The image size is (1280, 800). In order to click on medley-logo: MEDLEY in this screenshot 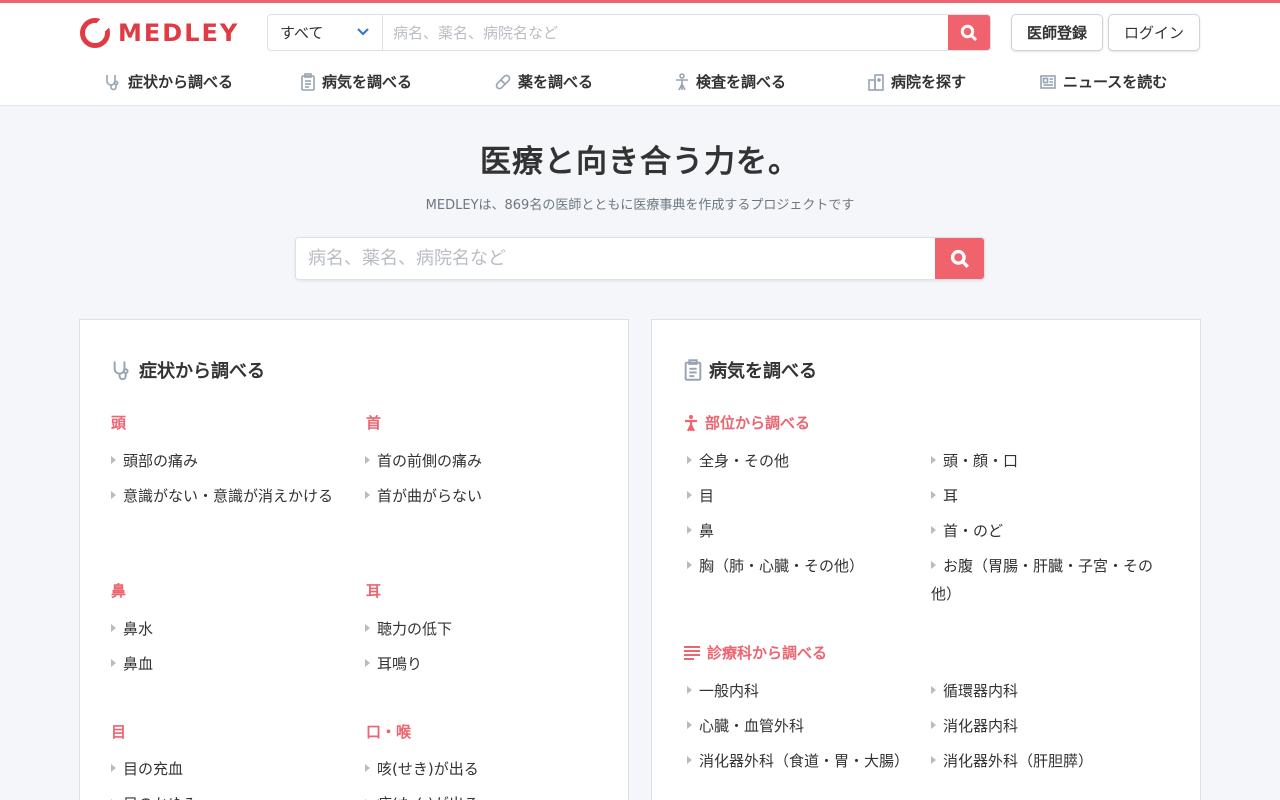, I will do `click(159, 33)`.